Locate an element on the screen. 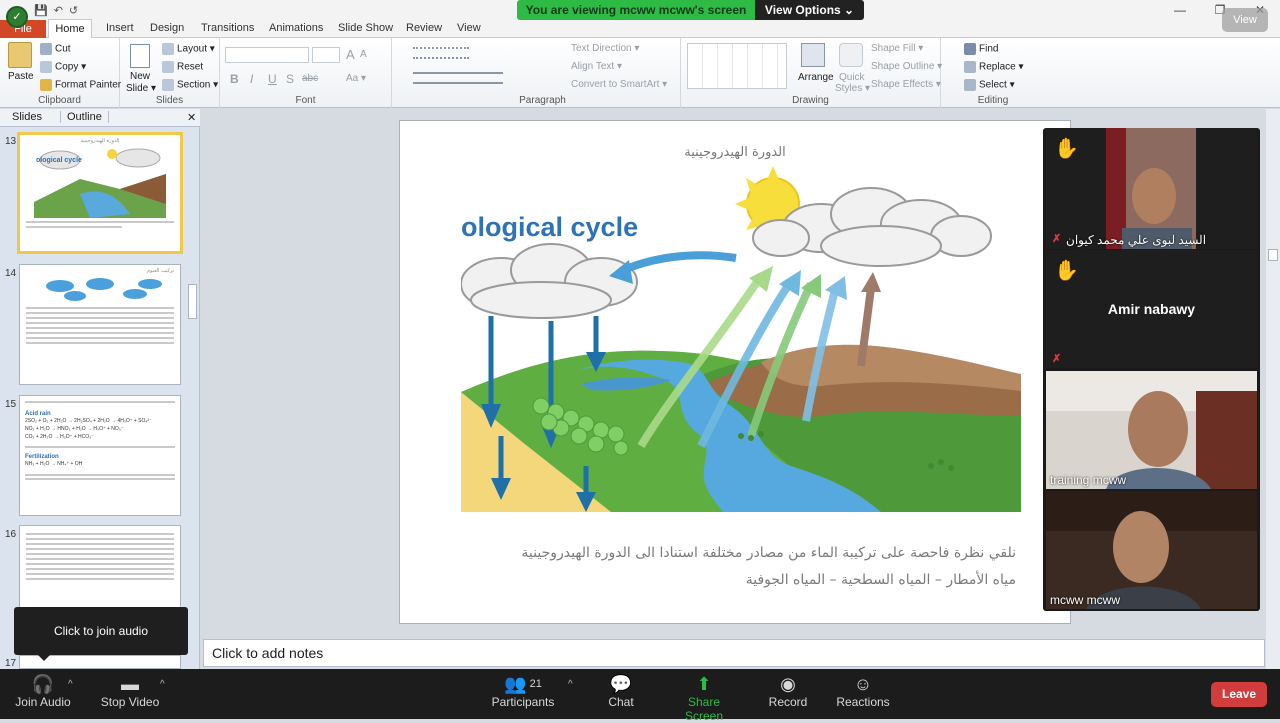 The image size is (1280, 723). text-direction-button: Text Direction ▾ is located at coordinates (605, 48).